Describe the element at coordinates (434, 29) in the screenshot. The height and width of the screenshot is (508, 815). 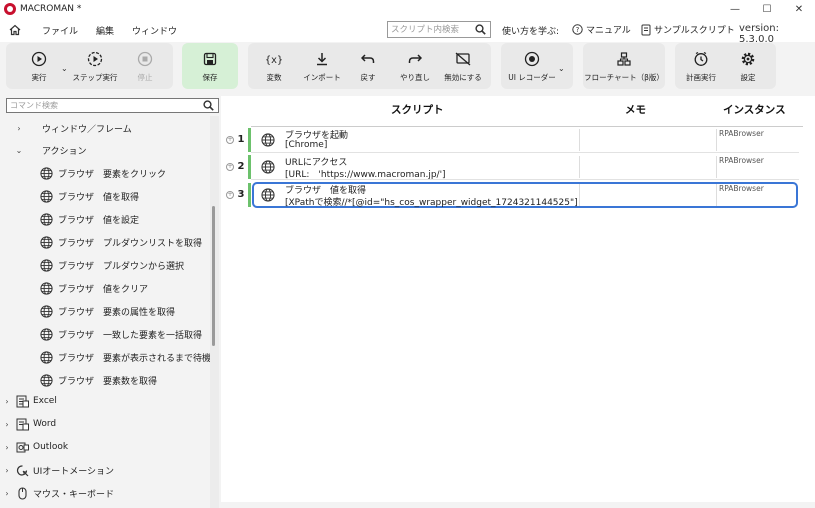
I see `script-search-input` at that location.